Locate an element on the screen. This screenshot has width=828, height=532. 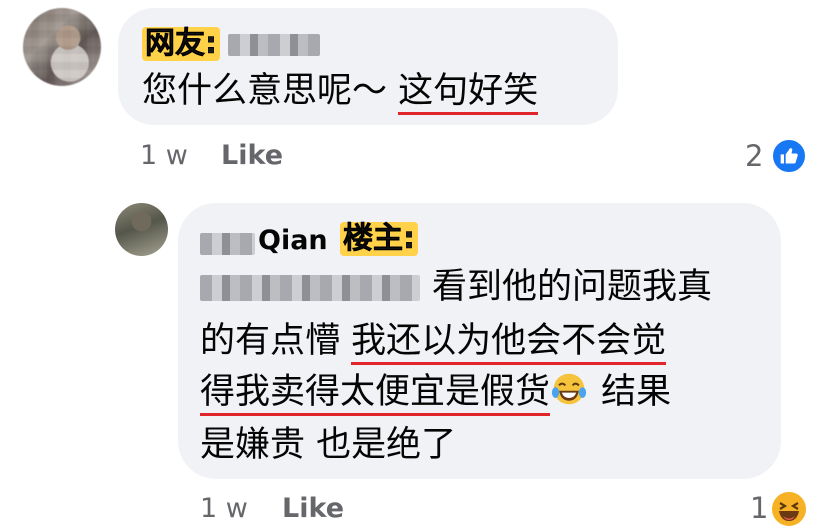
reply-line-3-plain: 结果 is located at coordinates (631, 392).